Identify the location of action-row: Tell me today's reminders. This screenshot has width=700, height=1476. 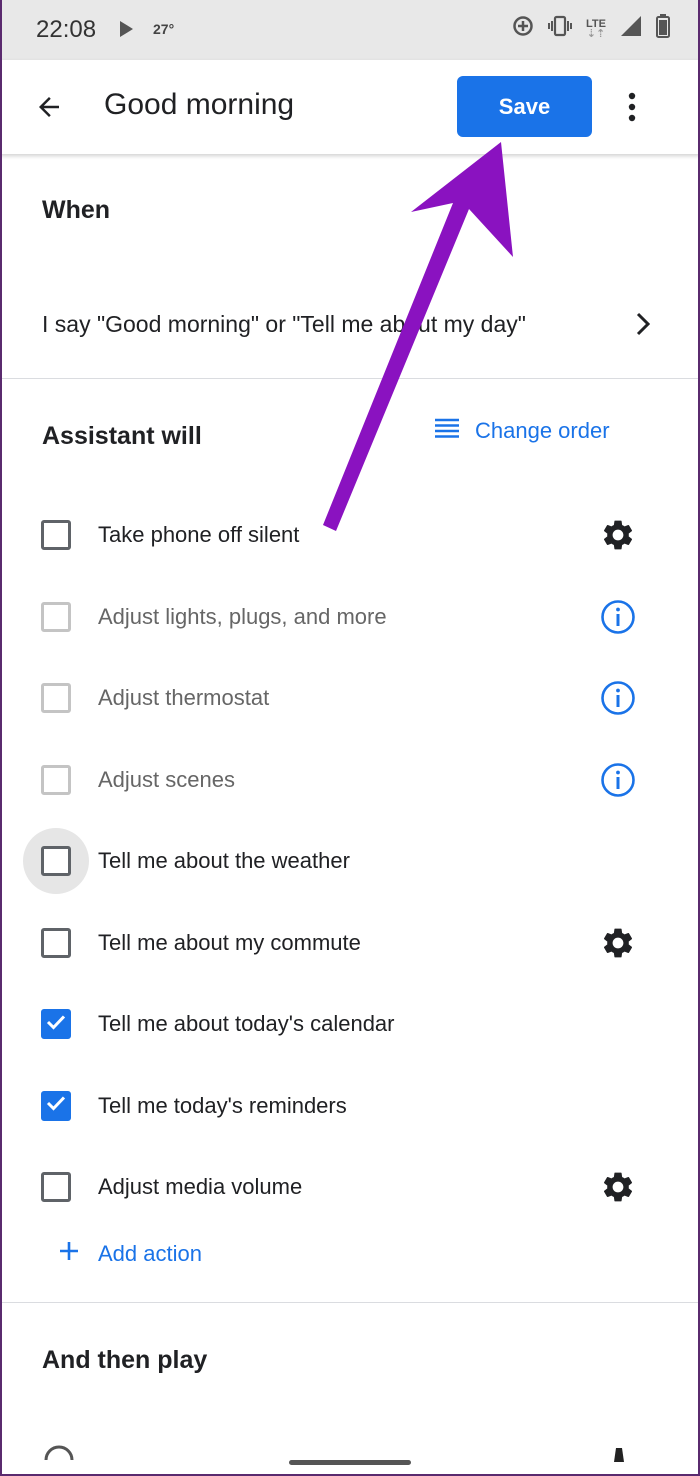
(350, 1106).